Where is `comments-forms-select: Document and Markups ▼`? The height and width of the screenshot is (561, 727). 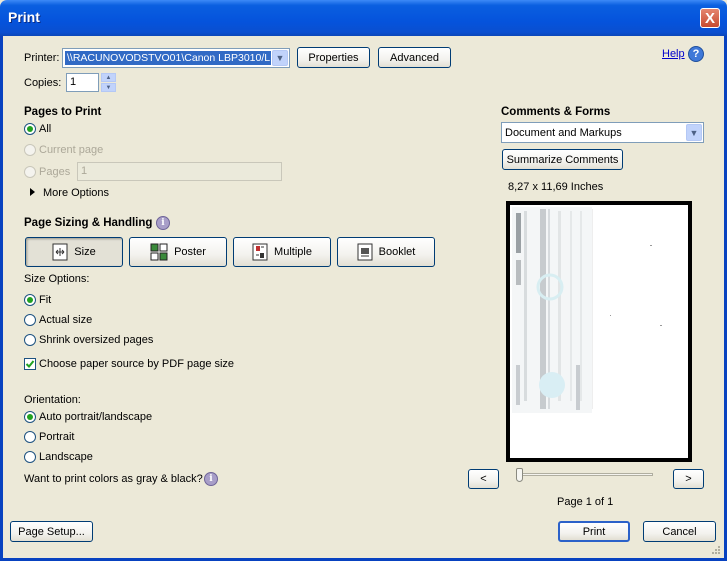
comments-forms-select: Document and Markups ▼ is located at coordinates (602, 132).